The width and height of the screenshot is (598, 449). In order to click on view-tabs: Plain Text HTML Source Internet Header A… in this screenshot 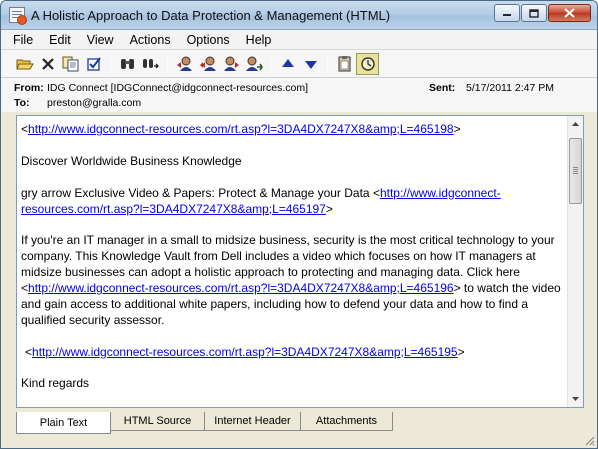, I will do `click(204, 423)`.